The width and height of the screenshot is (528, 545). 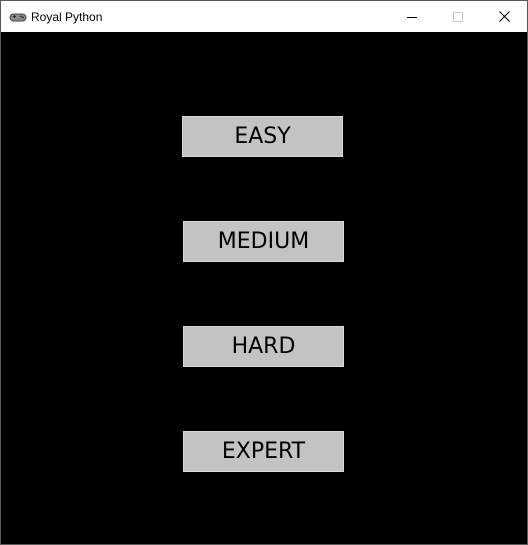 What do you see at coordinates (18, 16) in the screenshot?
I see `gamepad-icon` at bounding box center [18, 16].